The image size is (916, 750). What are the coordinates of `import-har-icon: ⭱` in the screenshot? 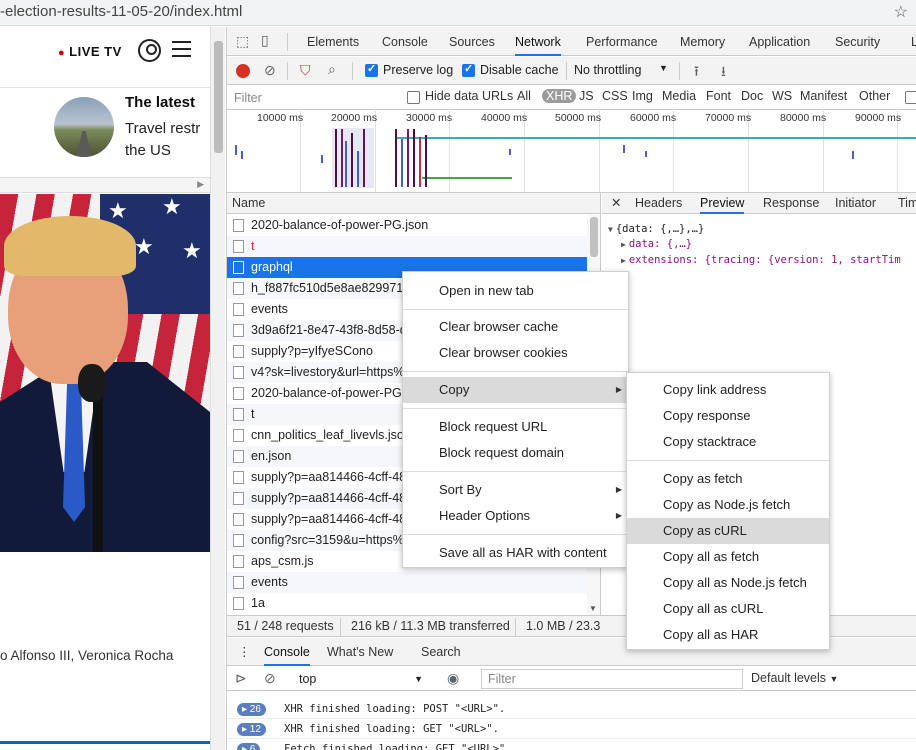 It's located at (696, 73).